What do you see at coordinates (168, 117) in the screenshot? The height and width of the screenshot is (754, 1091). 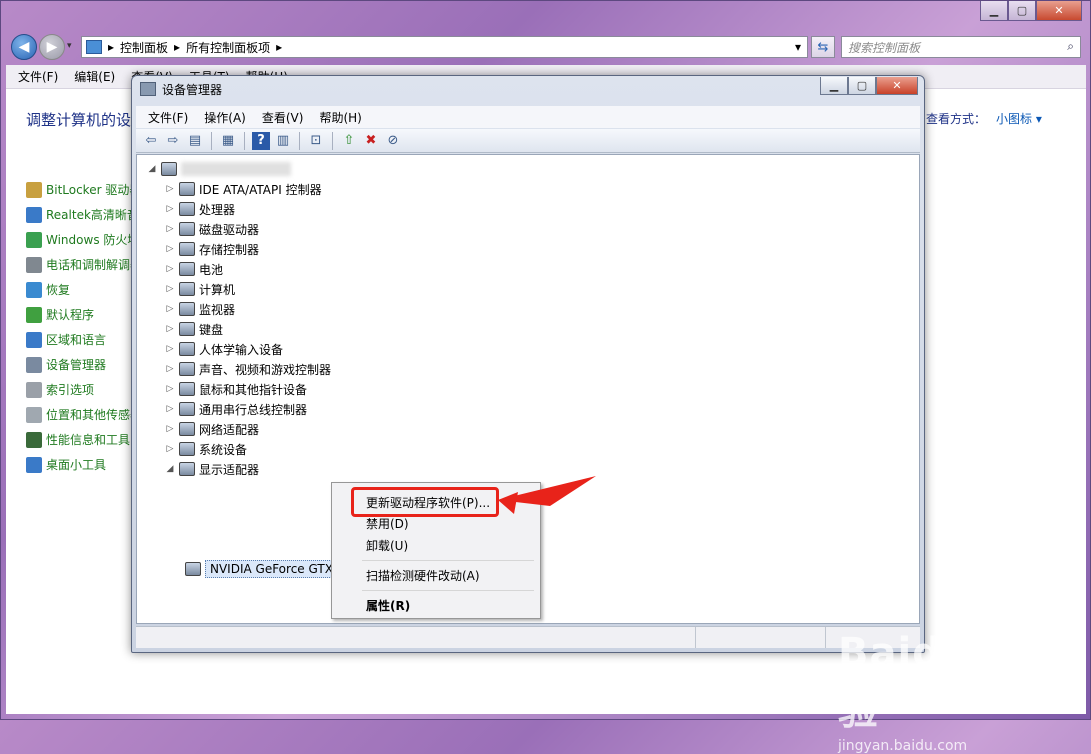 I see `dm-menu-file: 文件(F)` at bounding box center [168, 117].